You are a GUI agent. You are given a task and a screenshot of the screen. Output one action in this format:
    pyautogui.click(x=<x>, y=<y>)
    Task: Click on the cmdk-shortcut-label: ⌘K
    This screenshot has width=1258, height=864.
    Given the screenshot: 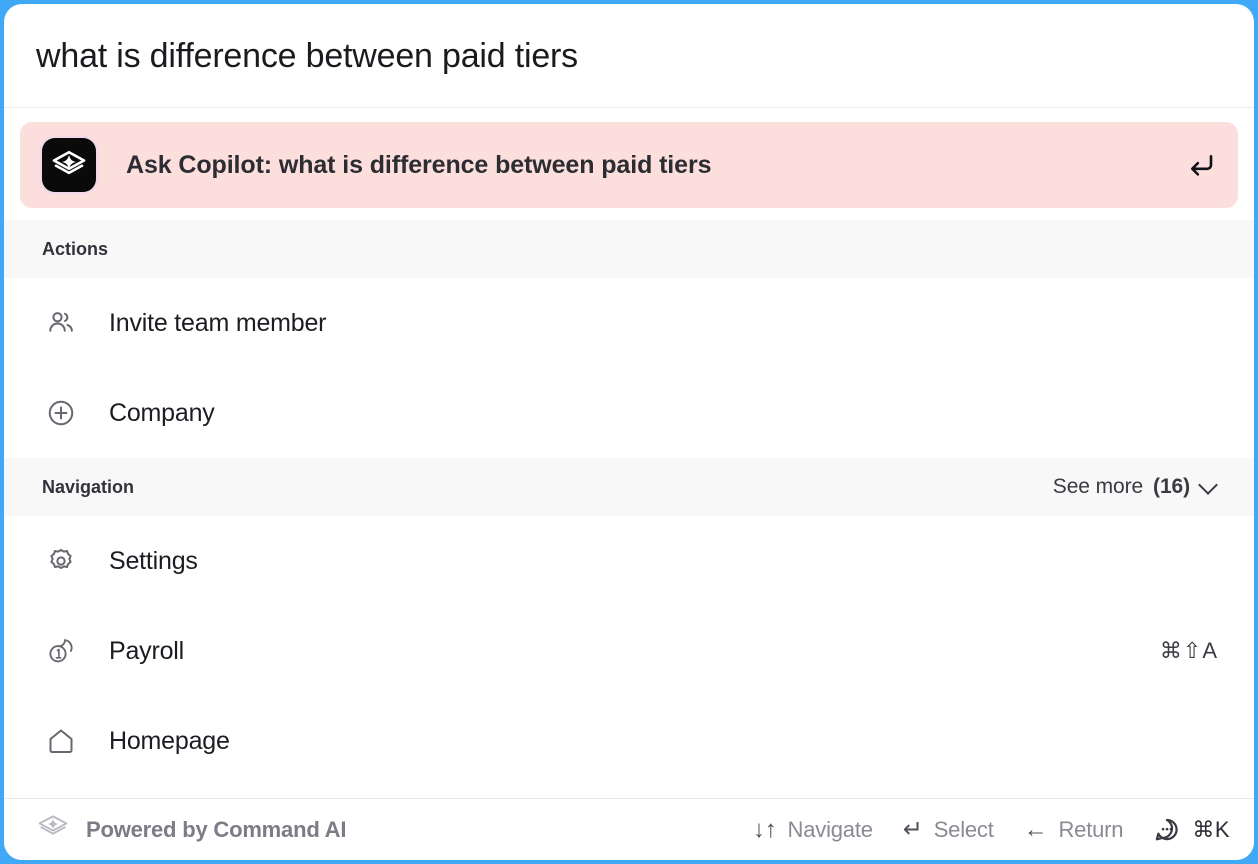 What is the action you would take?
    pyautogui.click(x=1211, y=829)
    